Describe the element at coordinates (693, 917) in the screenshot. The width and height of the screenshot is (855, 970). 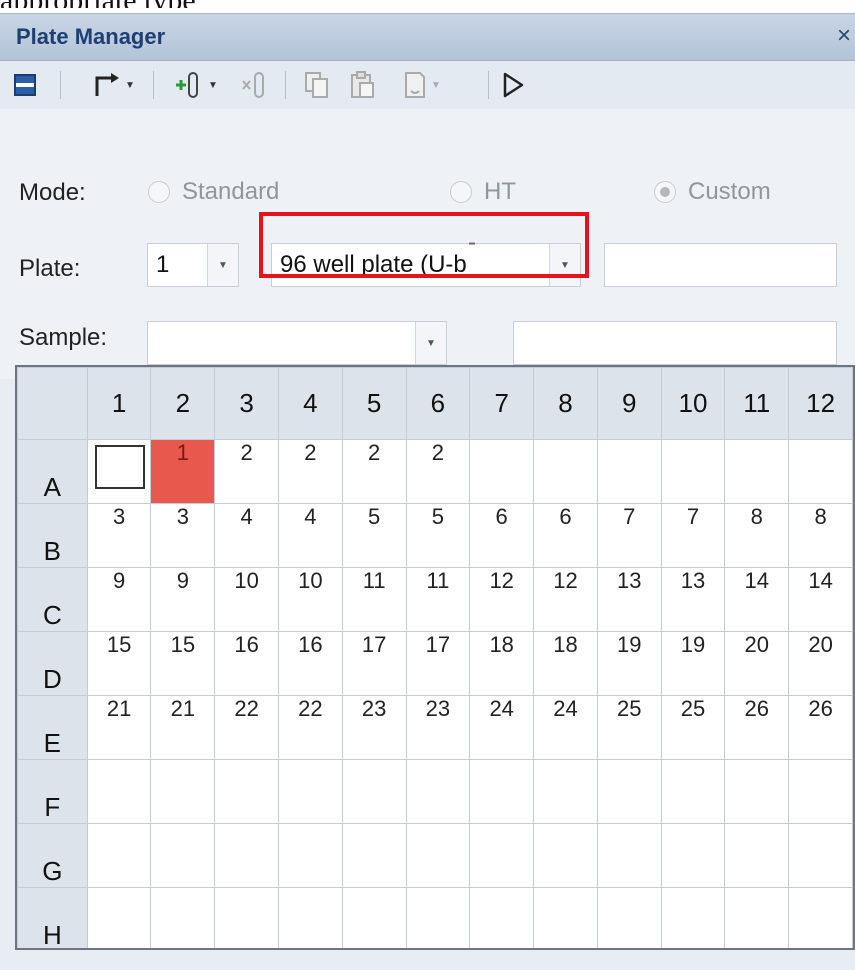
I see `well-h10` at that location.